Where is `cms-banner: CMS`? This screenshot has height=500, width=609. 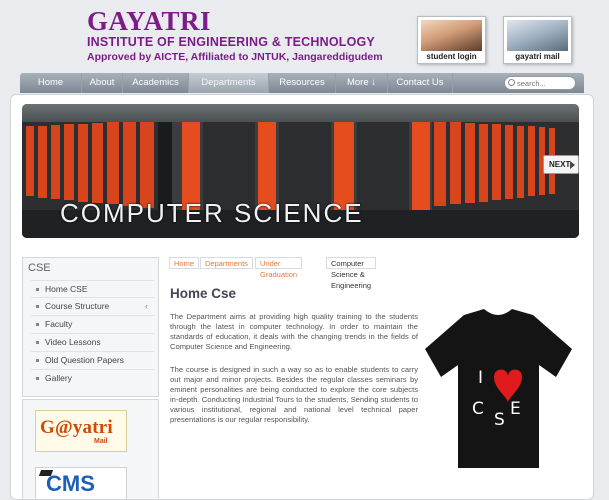
cms-banner: CMS is located at coordinates (81, 483).